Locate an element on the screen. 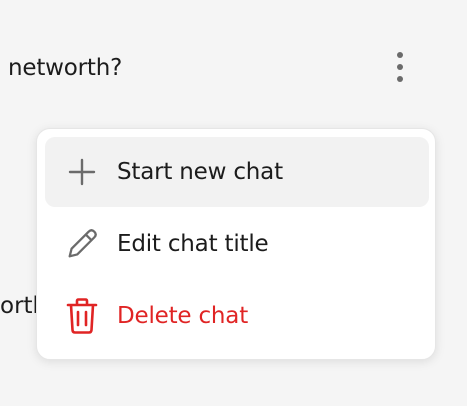  chat-title: networth? is located at coordinates (65, 68).